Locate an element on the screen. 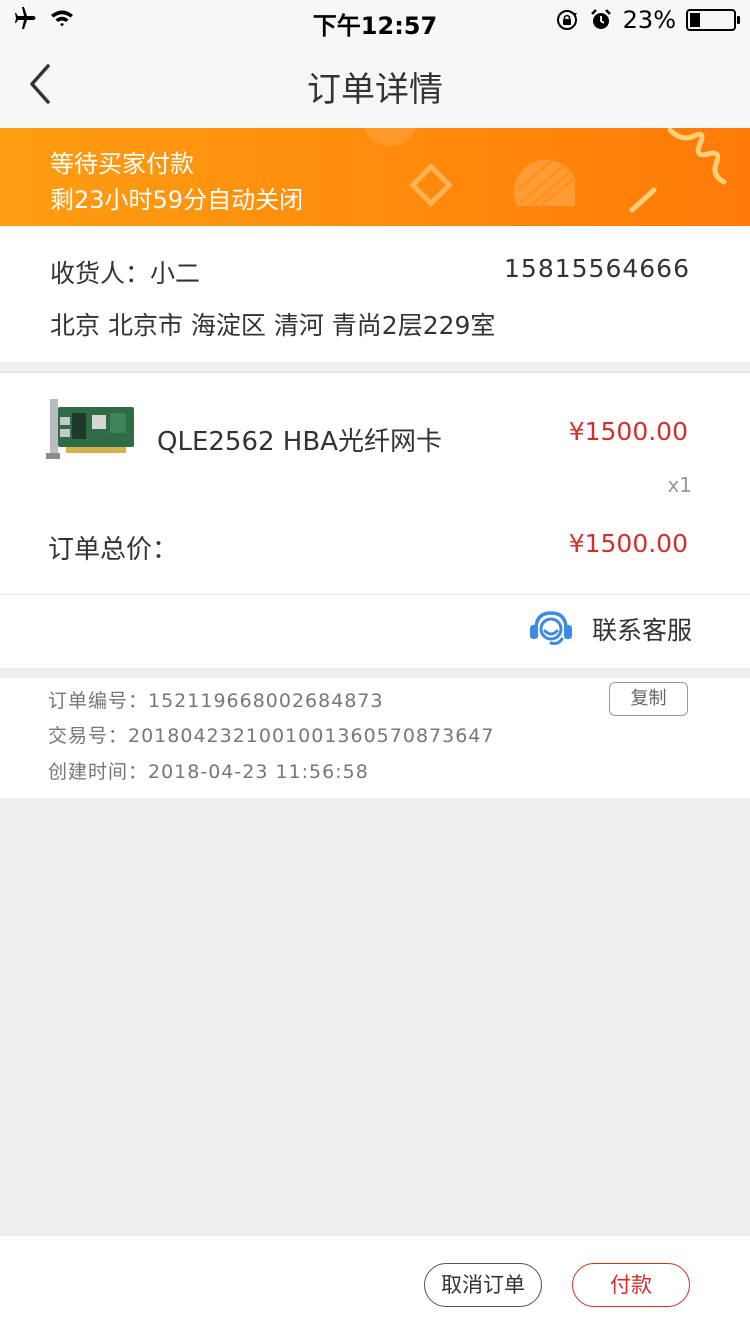  receiver-row: 收货人：小二 is located at coordinates (125, 272).